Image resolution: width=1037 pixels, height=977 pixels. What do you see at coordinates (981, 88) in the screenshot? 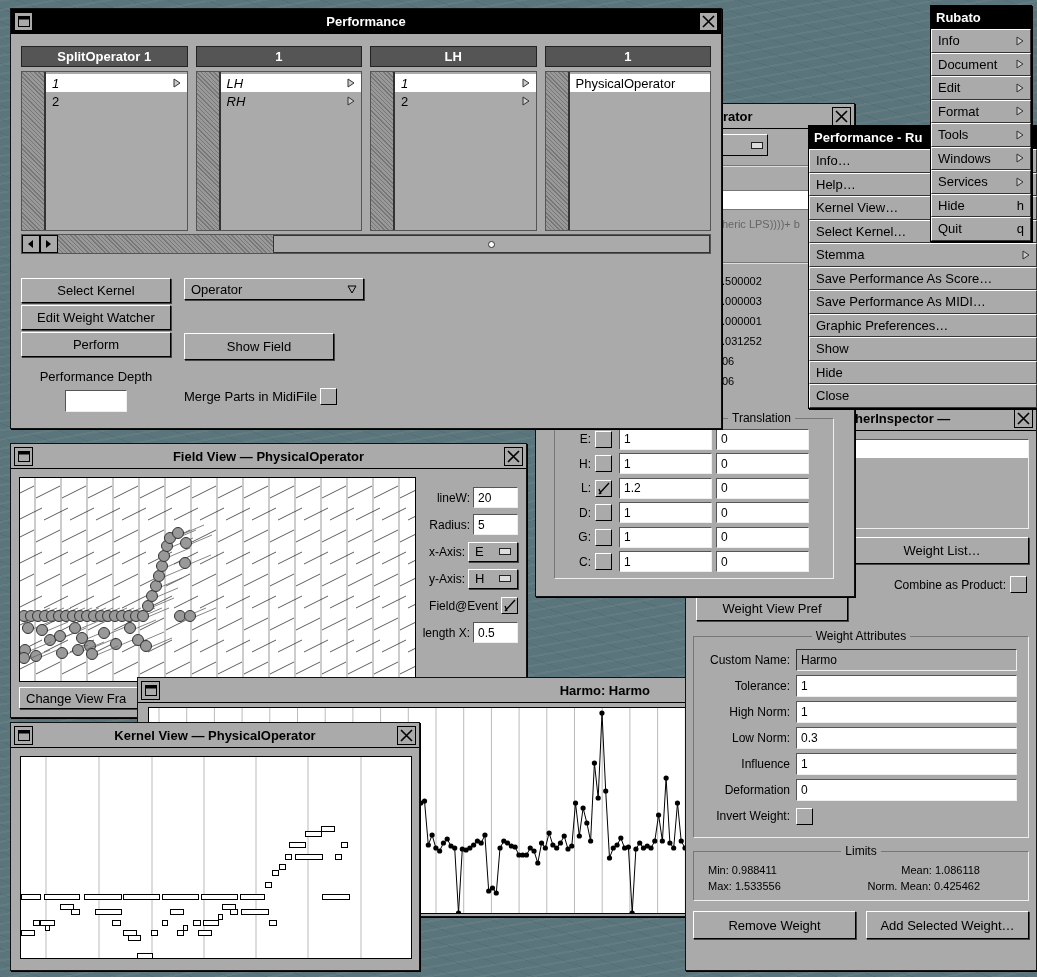
I see `menu-item: Edit` at bounding box center [981, 88].